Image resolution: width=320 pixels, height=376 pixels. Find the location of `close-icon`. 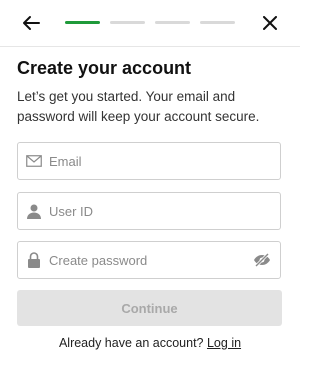

close-icon is located at coordinates (270, 23).